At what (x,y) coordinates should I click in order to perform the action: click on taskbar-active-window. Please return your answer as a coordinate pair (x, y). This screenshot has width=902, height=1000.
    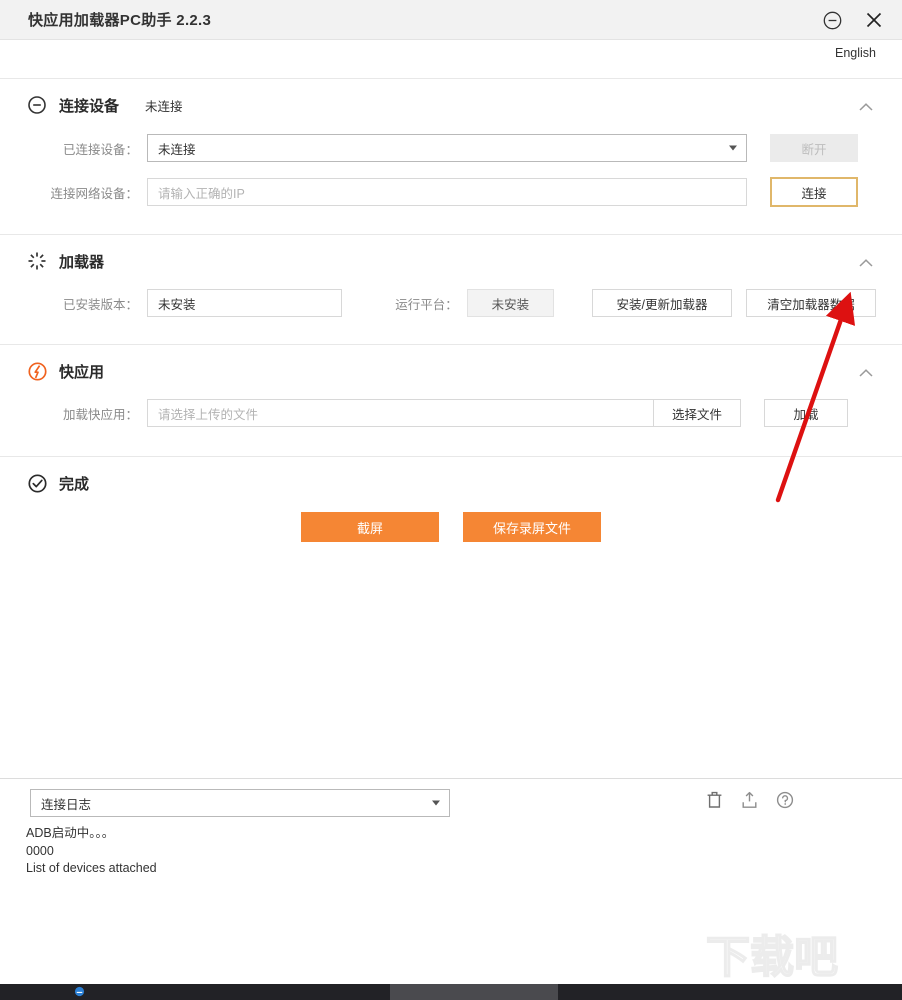
    Looking at the image, I should click on (474, 992).